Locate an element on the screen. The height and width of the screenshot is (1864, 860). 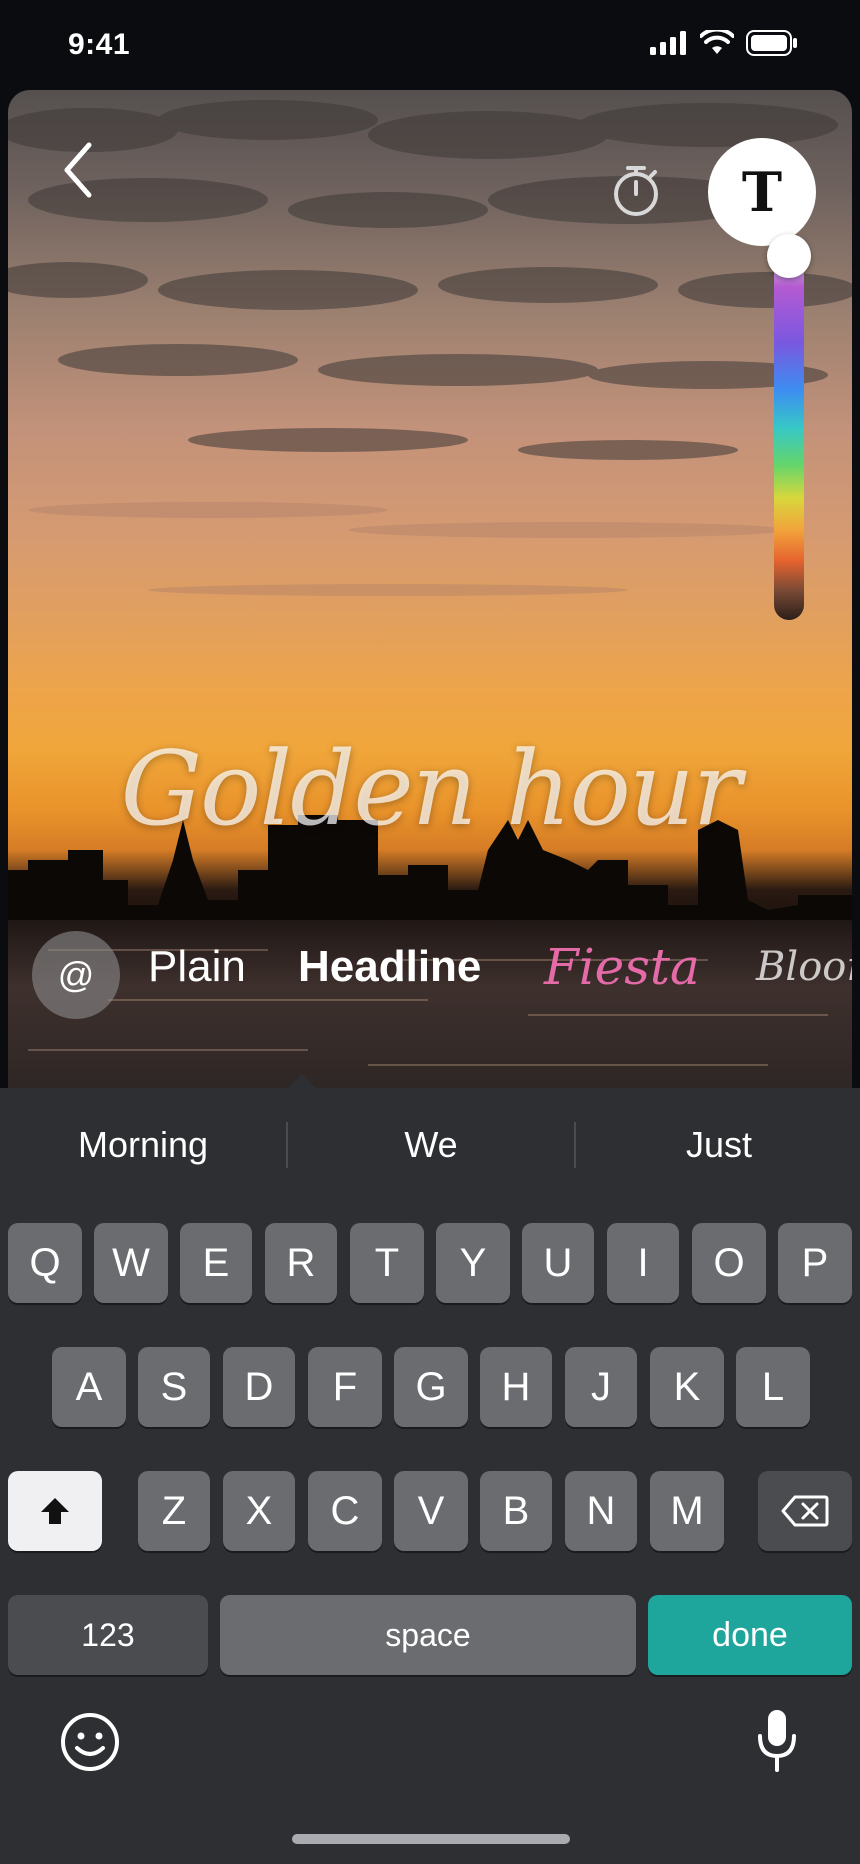
microphone-icon is located at coordinates (777, 1741).